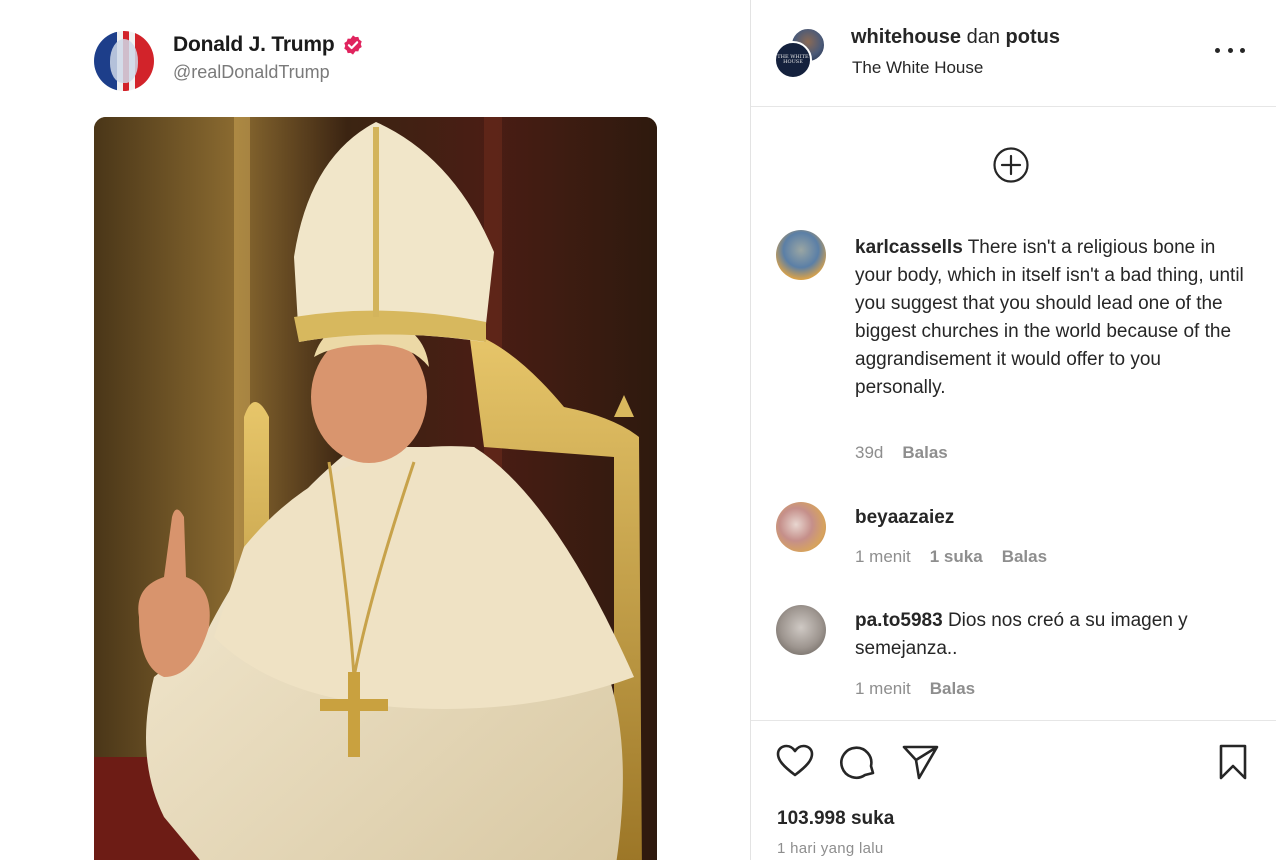 The width and height of the screenshot is (1276, 860). What do you see at coordinates (795, 762) in the screenshot?
I see `heart-icon` at bounding box center [795, 762].